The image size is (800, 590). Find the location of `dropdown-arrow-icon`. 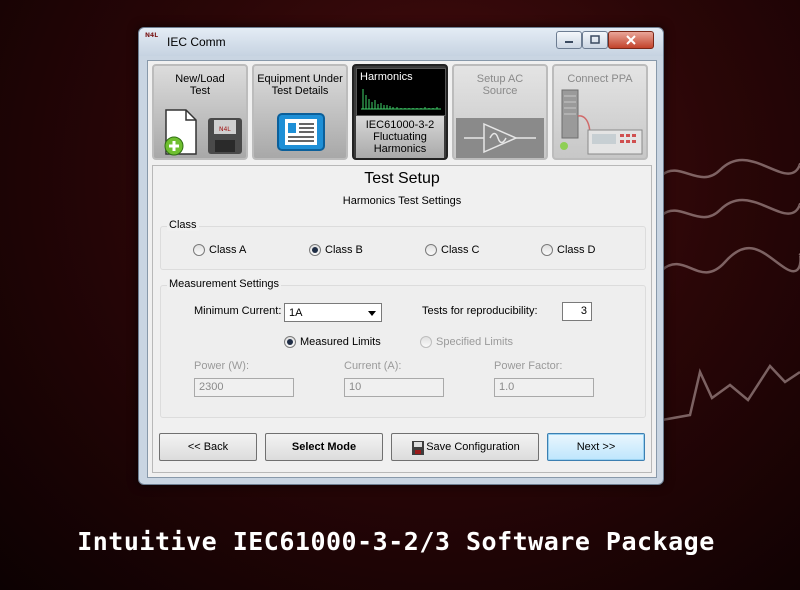

dropdown-arrow-icon is located at coordinates (372, 313).